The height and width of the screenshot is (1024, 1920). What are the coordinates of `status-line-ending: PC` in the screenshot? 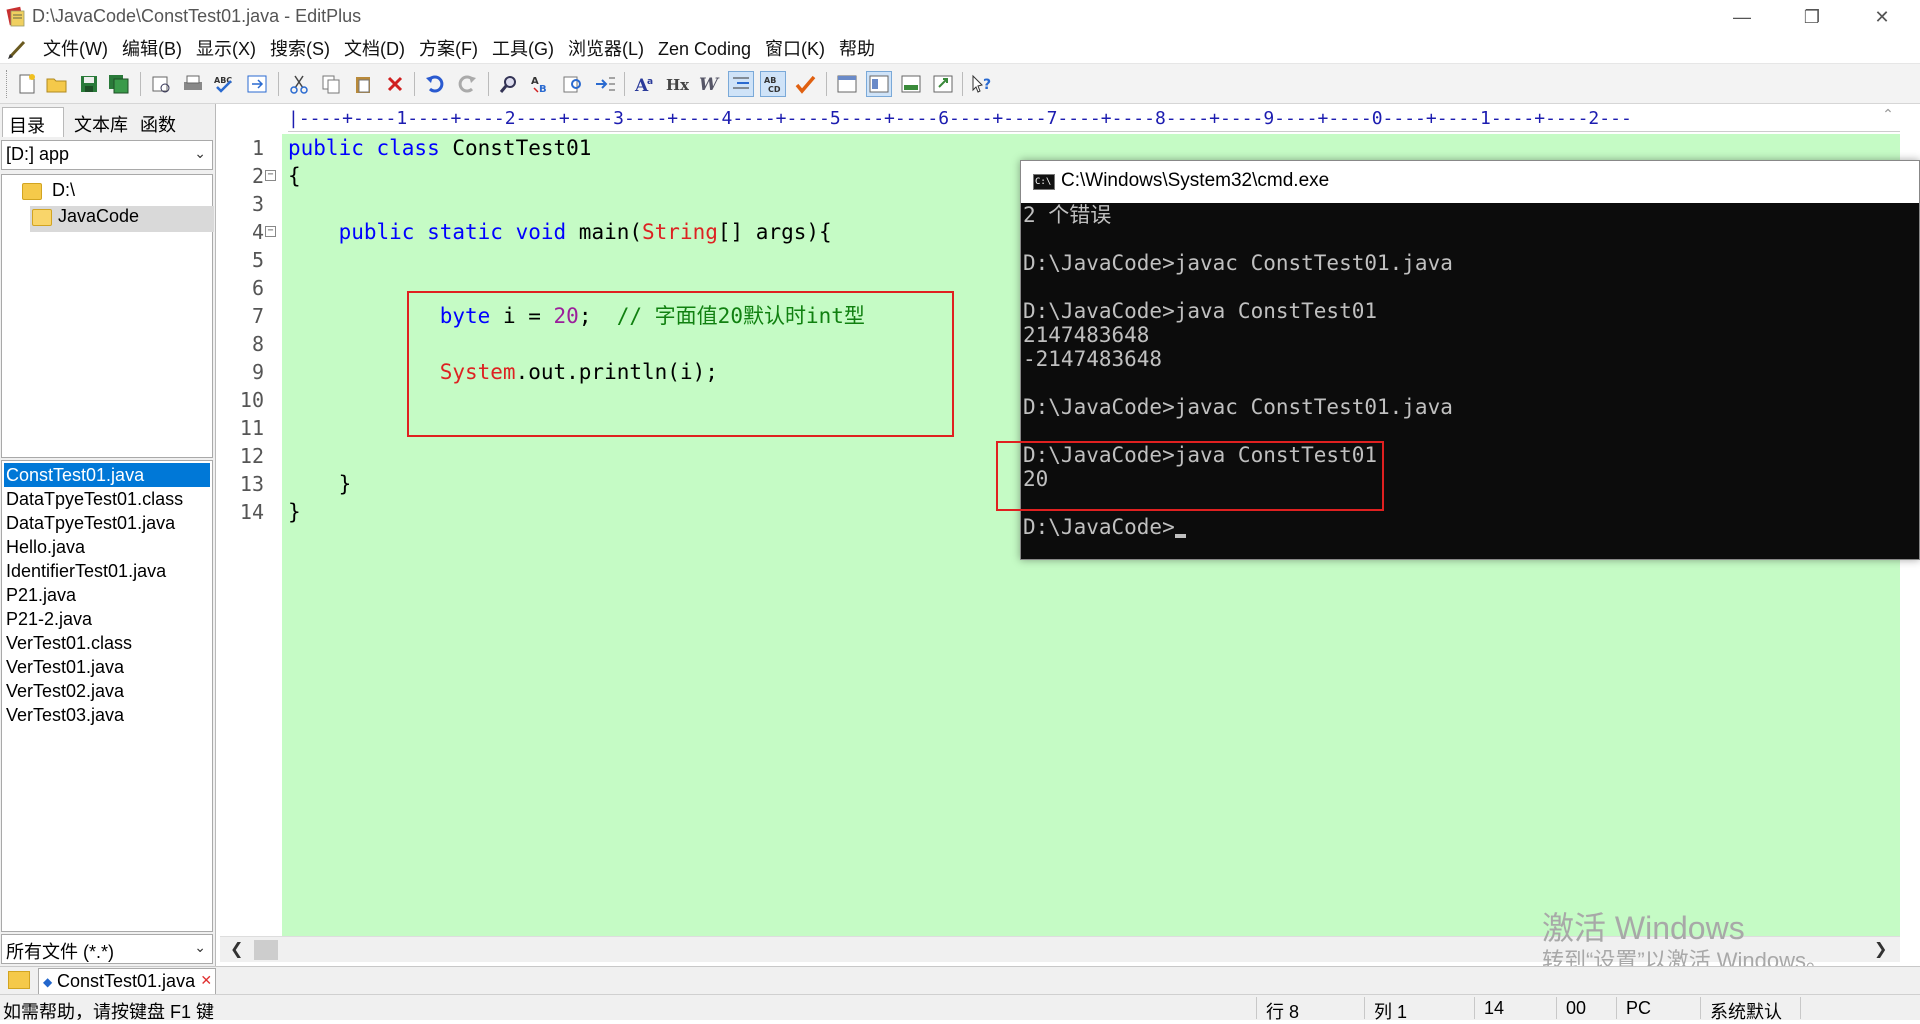 It's located at (1638, 1008).